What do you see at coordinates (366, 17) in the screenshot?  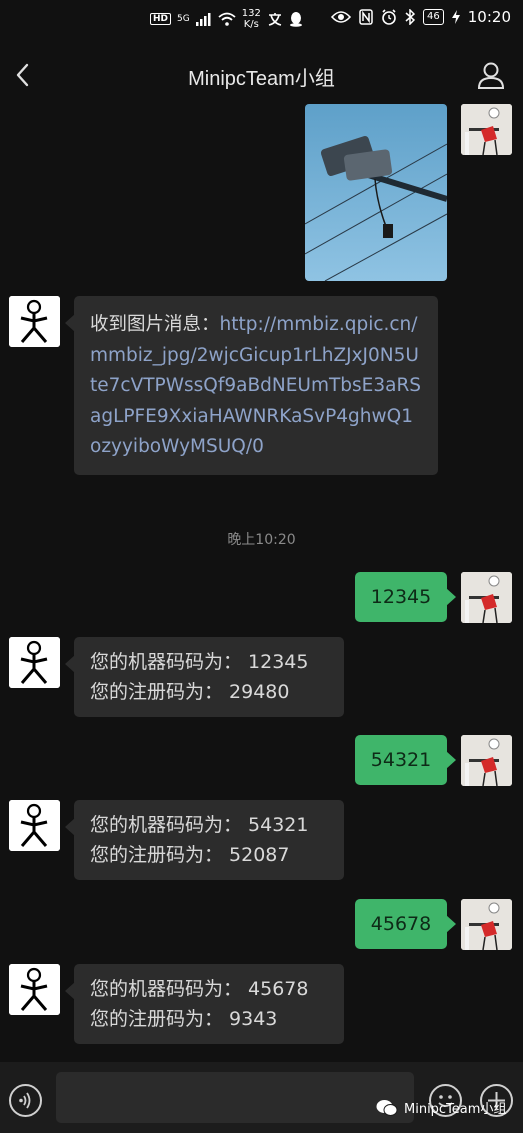 I see `nfc-icon` at bounding box center [366, 17].